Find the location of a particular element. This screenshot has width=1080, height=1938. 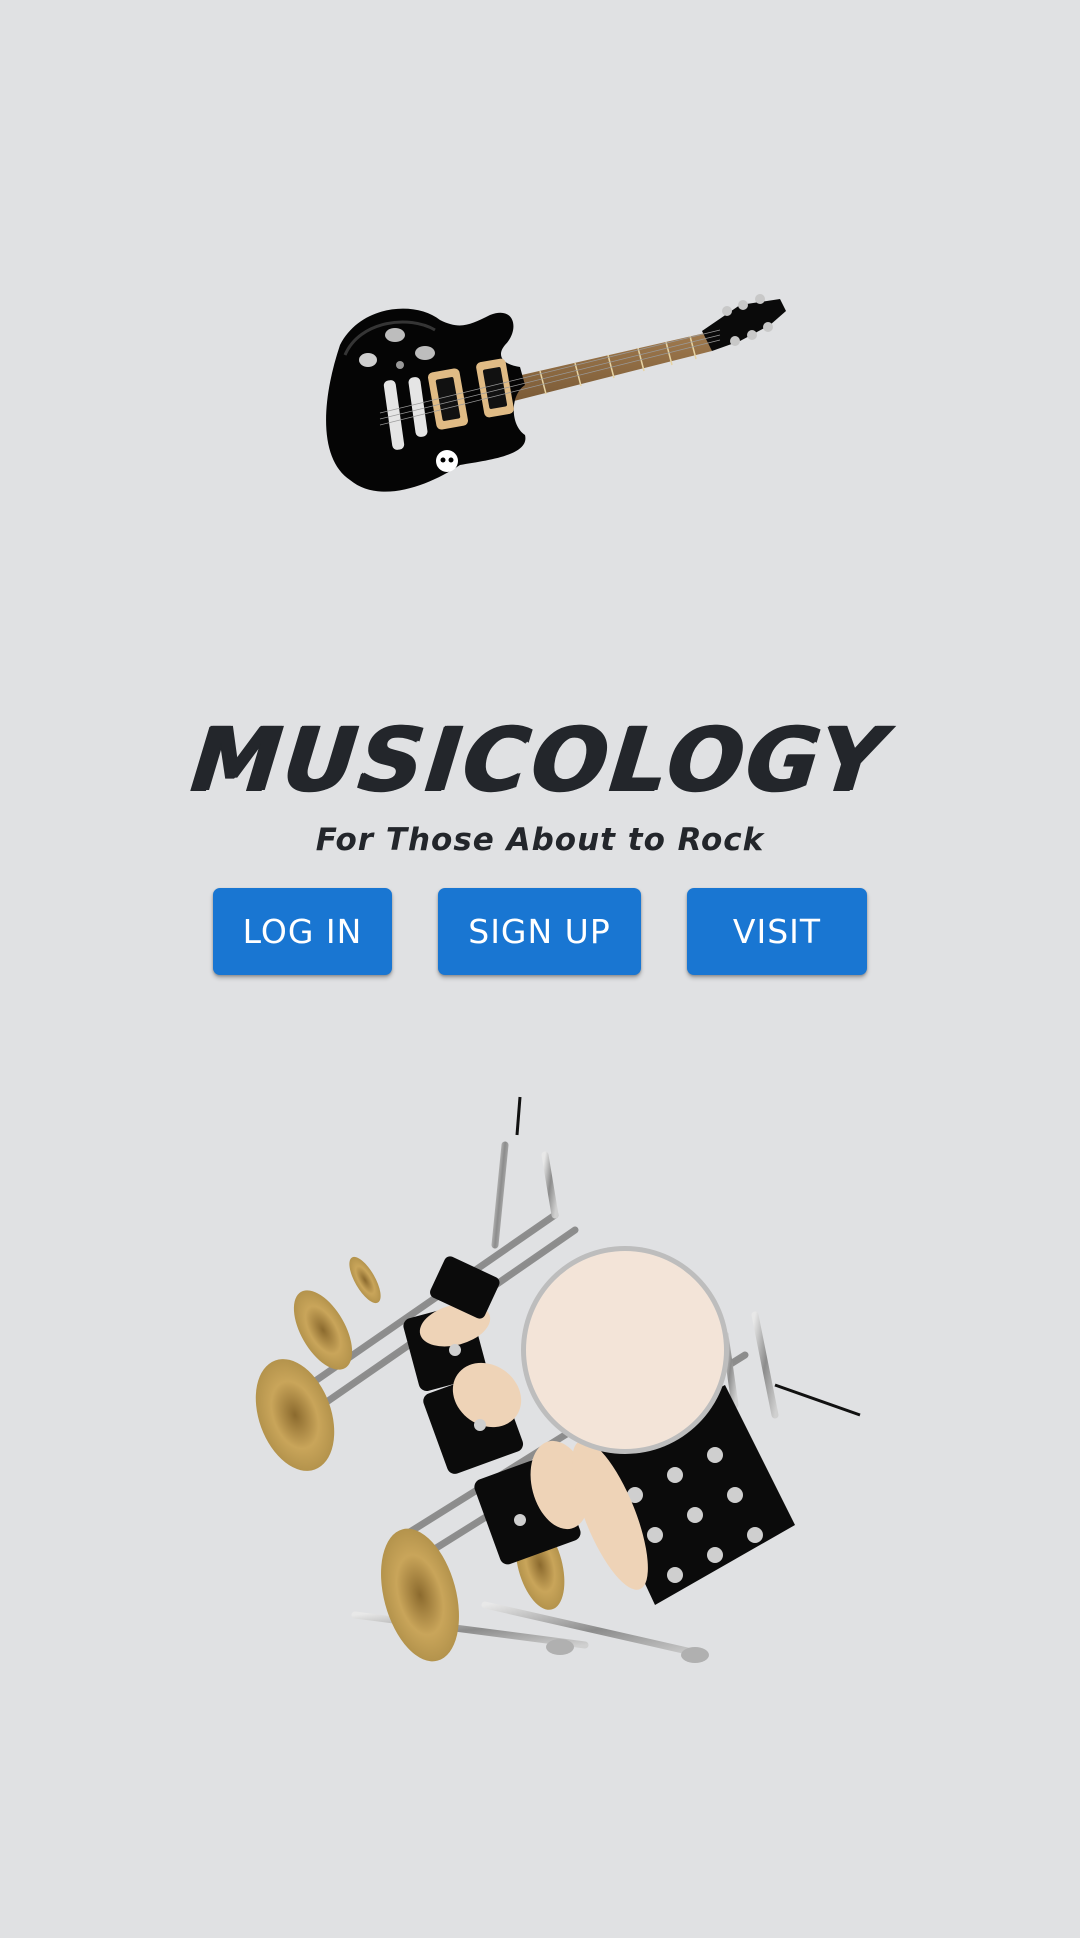

log-in-button: LOG IN is located at coordinates (302, 931).